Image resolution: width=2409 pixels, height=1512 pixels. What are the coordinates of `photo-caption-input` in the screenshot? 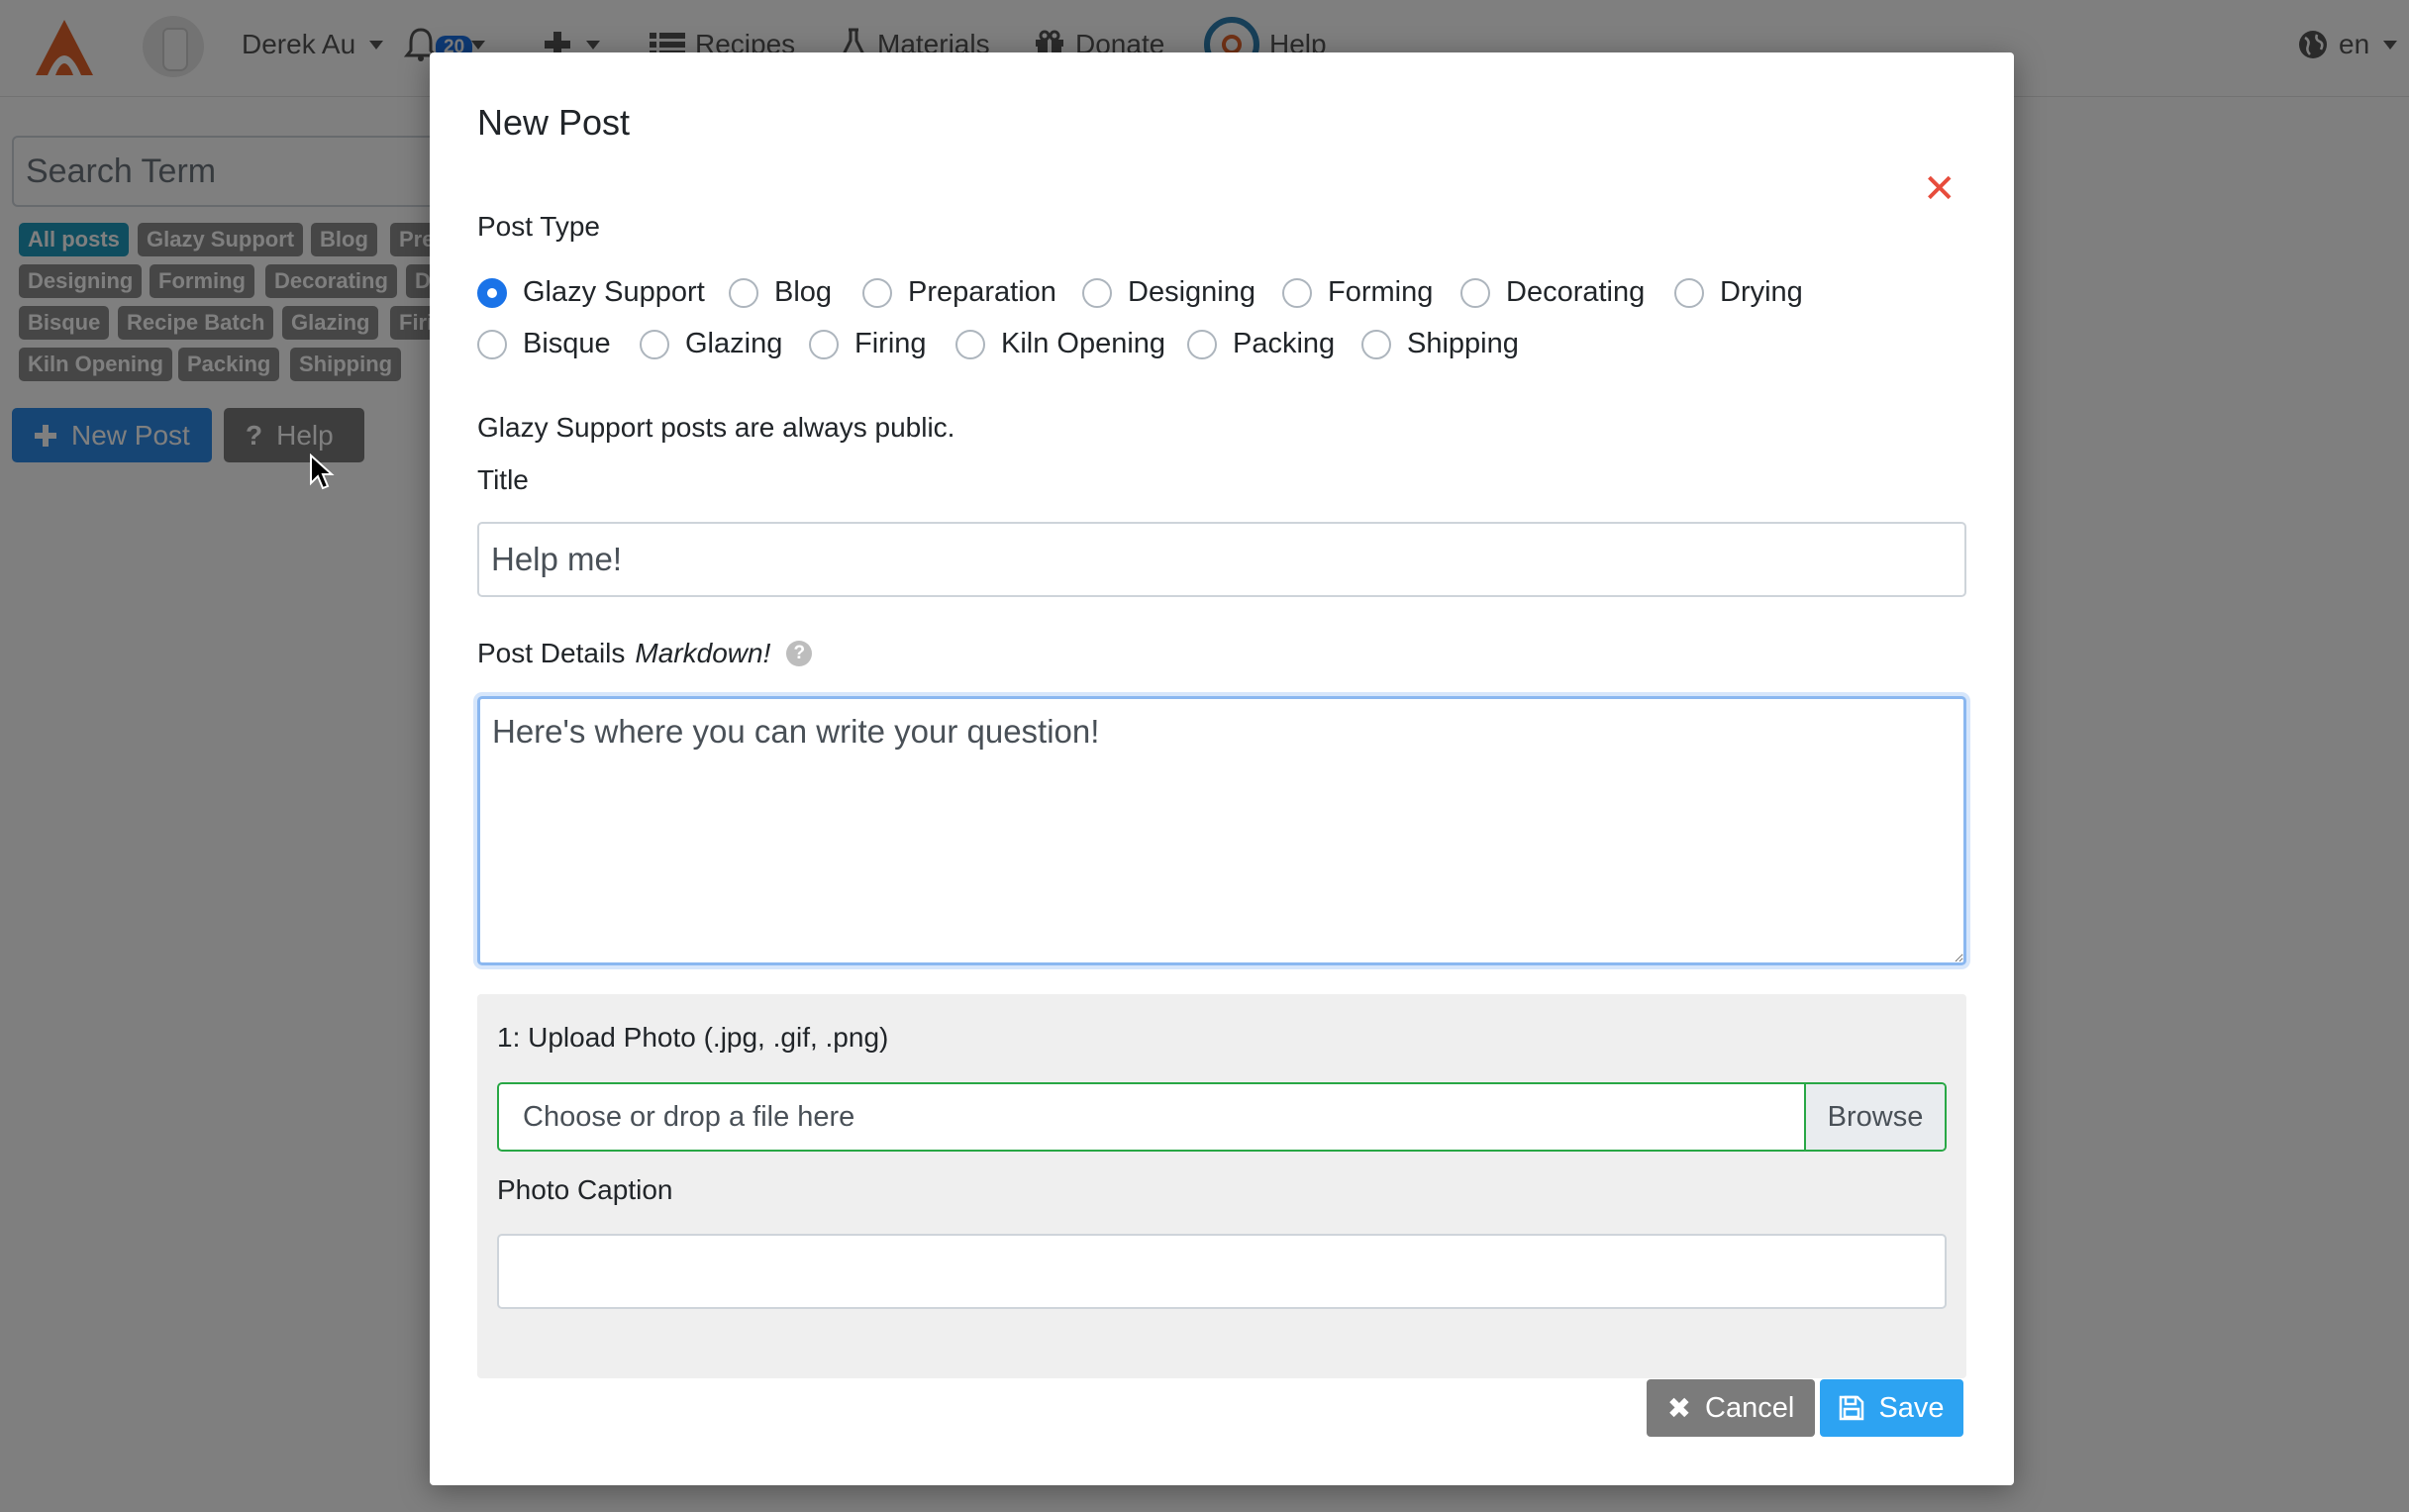 It's located at (1222, 1271).